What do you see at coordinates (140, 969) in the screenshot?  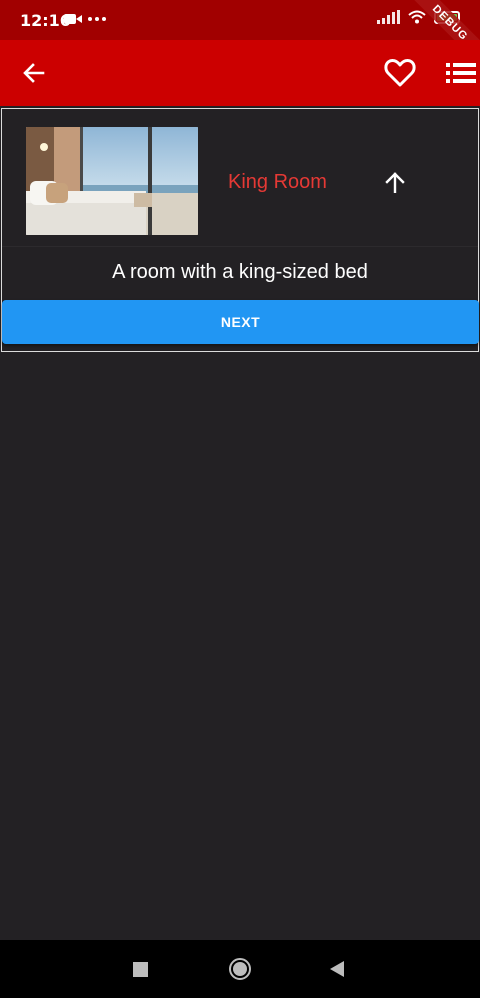 I see `recent-apps-icon` at bounding box center [140, 969].